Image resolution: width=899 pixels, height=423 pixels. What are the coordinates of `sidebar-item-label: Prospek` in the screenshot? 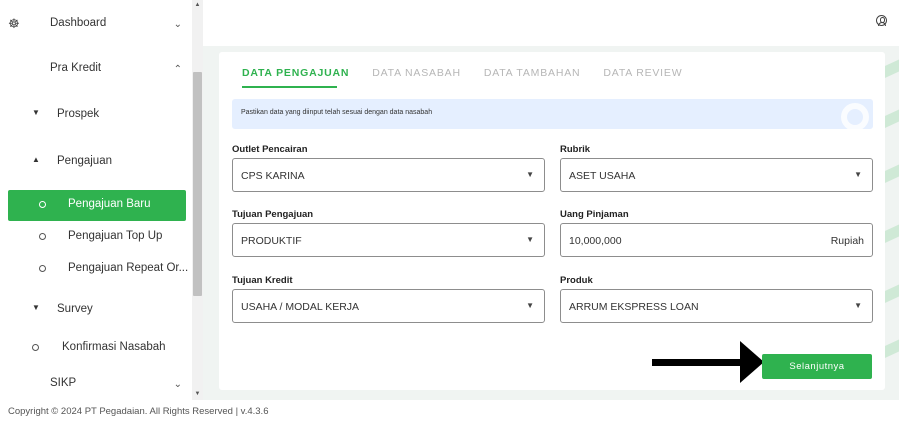 It's located at (78, 114).